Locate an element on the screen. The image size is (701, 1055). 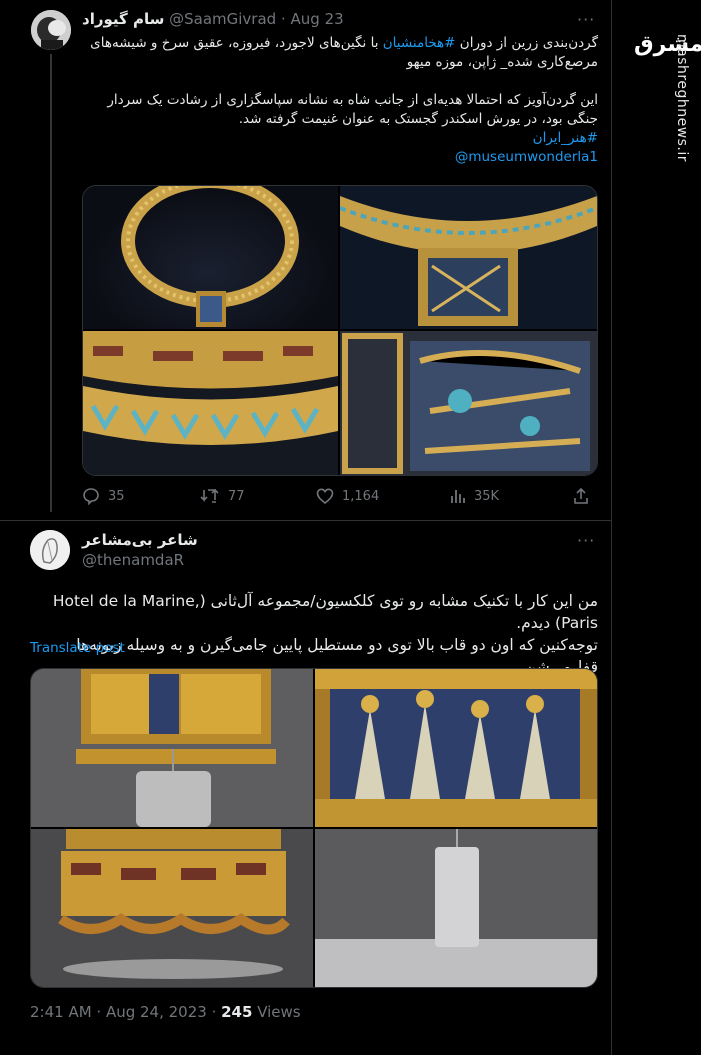
retweet-icon is located at coordinates (209, 495).